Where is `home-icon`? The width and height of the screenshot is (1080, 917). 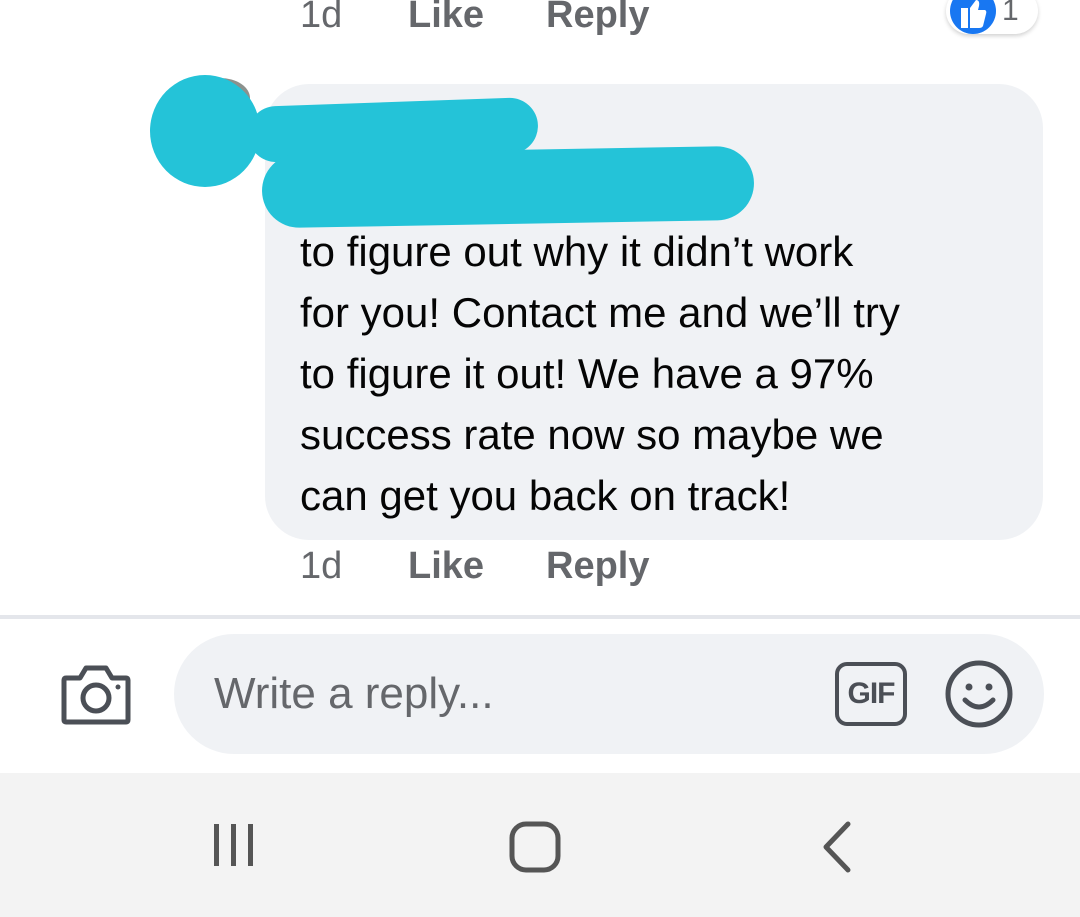 home-icon is located at coordinates (535, 849).